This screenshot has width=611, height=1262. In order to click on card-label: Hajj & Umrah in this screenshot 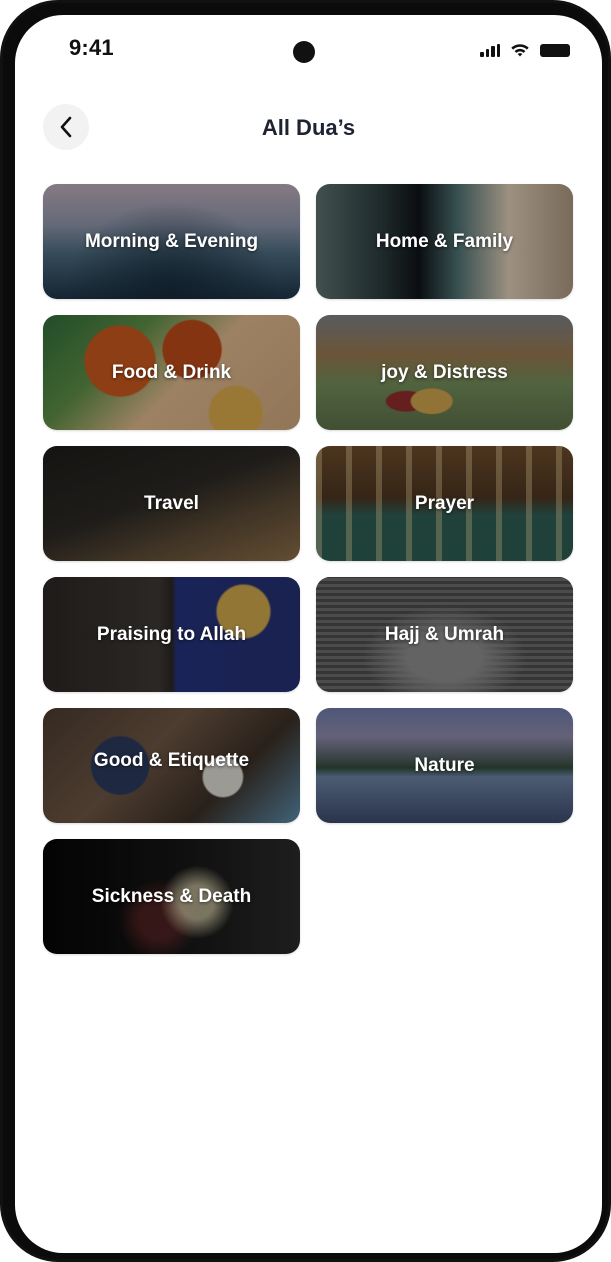, I will do `click(444, 634)`.